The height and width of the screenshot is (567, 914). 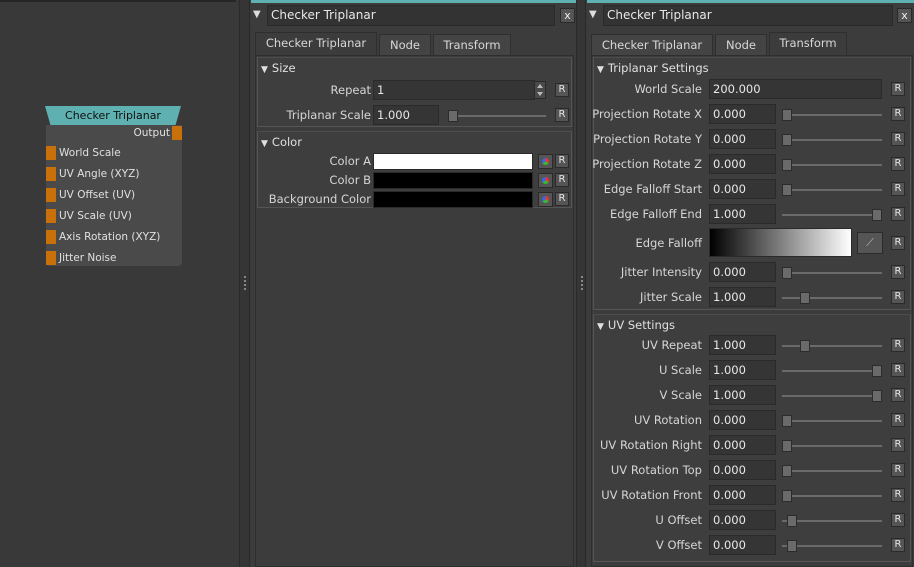 I want to click on repeat-input: 1, so click(x=454, y=90).